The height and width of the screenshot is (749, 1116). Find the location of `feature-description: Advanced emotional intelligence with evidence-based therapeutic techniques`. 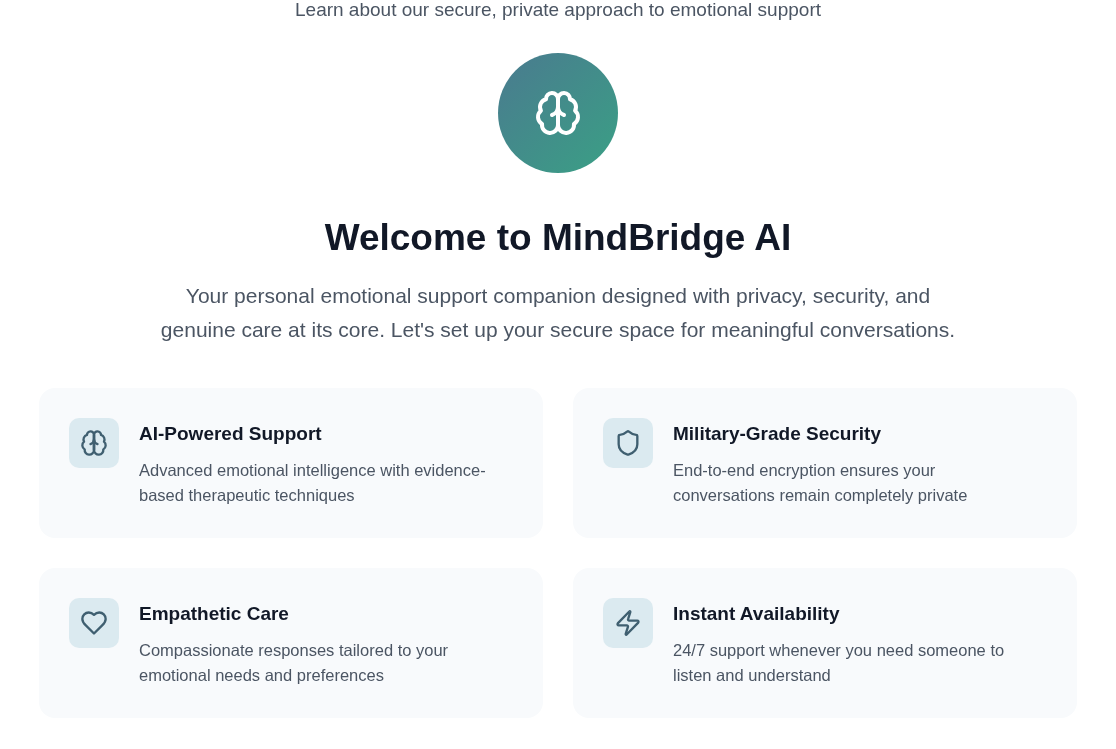

feature-description: Advanced emotional intelligence with evidence-based therapeutic techniques is located at coordinates (313, 483).